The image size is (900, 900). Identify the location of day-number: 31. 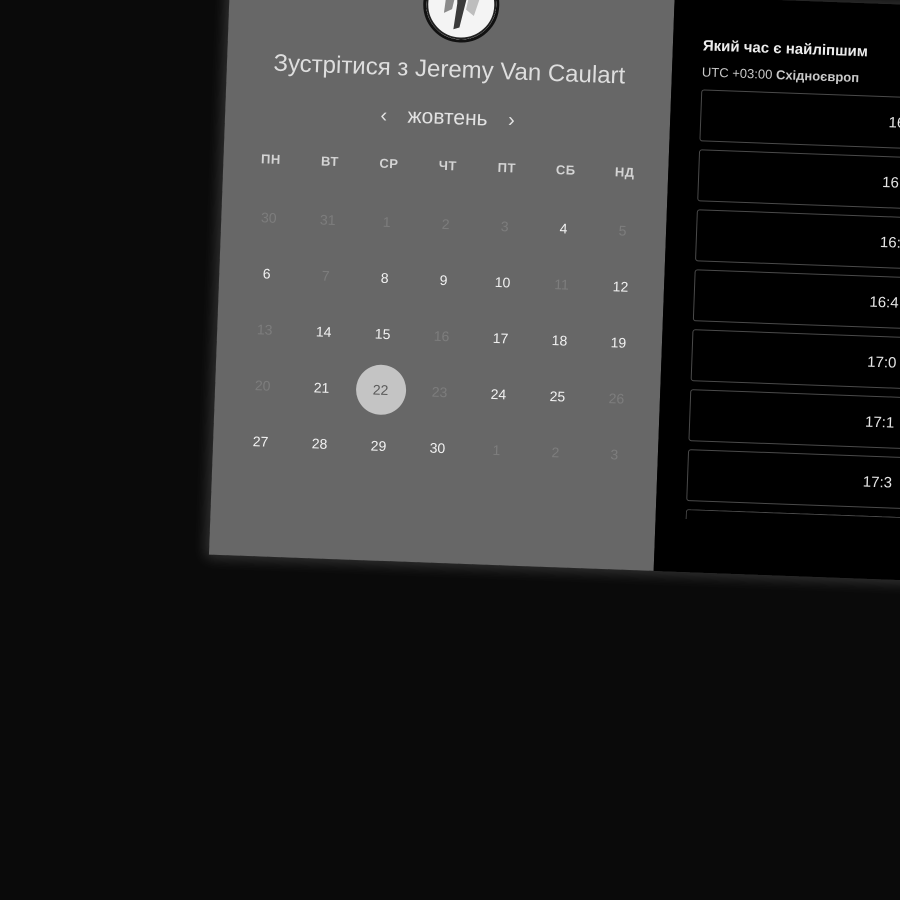
(327, 220).